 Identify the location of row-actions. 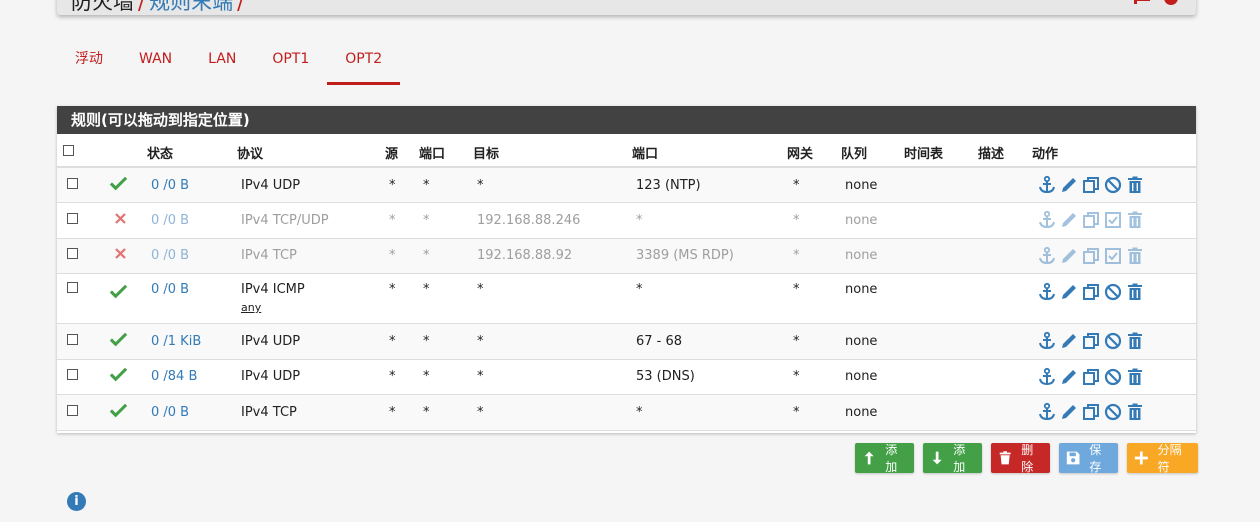
(1116, 377).